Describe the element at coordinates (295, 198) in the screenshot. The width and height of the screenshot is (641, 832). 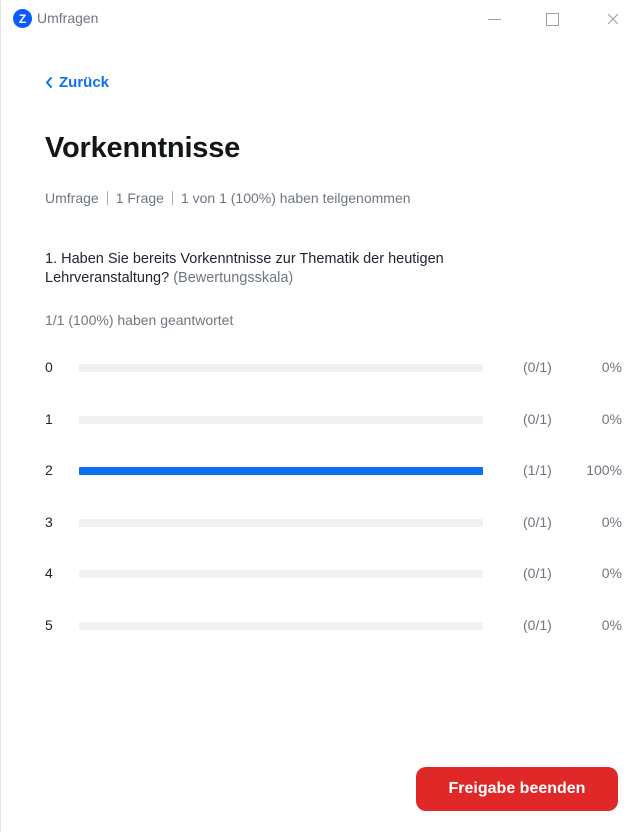
I see `participation: 1 von 1 (100%) haben teilgenommen` at that location.